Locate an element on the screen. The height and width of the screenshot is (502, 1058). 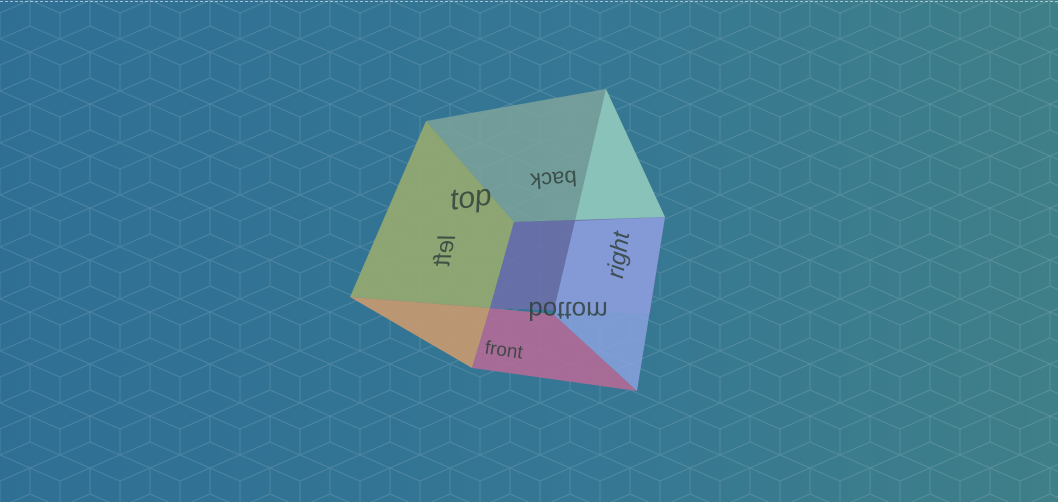
label-bottom: bottom is located at coordinates (568, 311).